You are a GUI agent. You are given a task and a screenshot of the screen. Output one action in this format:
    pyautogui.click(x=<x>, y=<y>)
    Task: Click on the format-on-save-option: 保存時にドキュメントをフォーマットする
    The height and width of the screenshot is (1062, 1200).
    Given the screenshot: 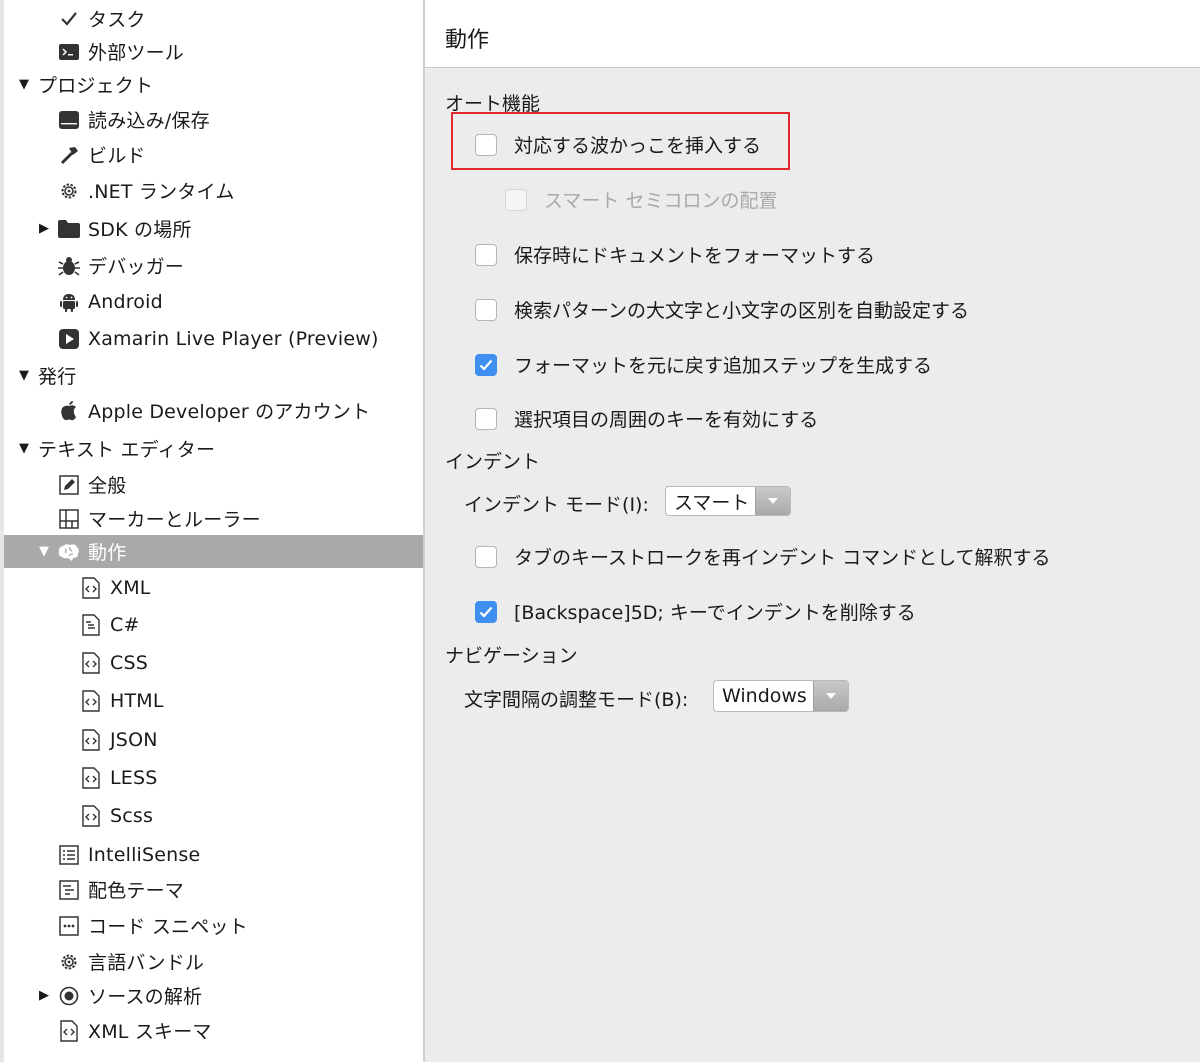 What is the action you would take?
    pyautogui.click(x=675, y=254)
    